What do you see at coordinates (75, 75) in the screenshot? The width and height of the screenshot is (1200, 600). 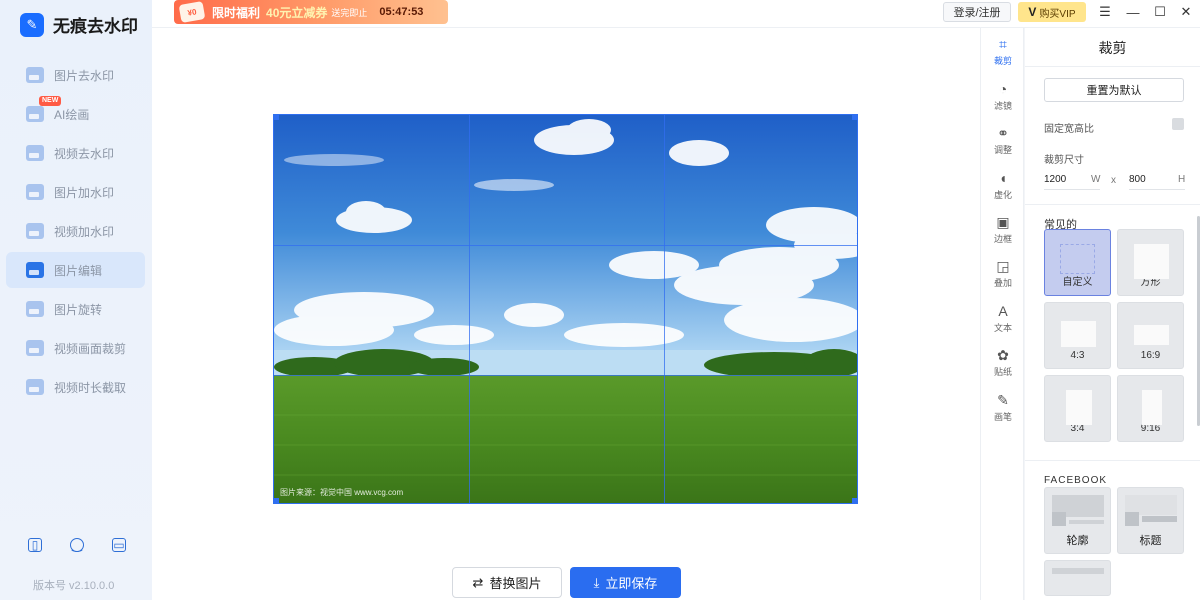 I see `sidebar-item-image-watermark-remove: 图片去水印` at bounding box center [75, 75].